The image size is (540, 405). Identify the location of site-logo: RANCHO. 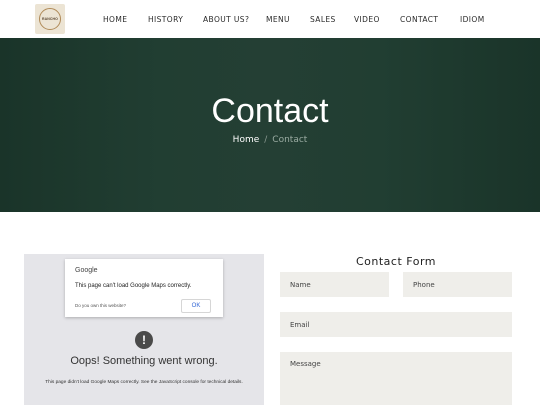
(50, 19).